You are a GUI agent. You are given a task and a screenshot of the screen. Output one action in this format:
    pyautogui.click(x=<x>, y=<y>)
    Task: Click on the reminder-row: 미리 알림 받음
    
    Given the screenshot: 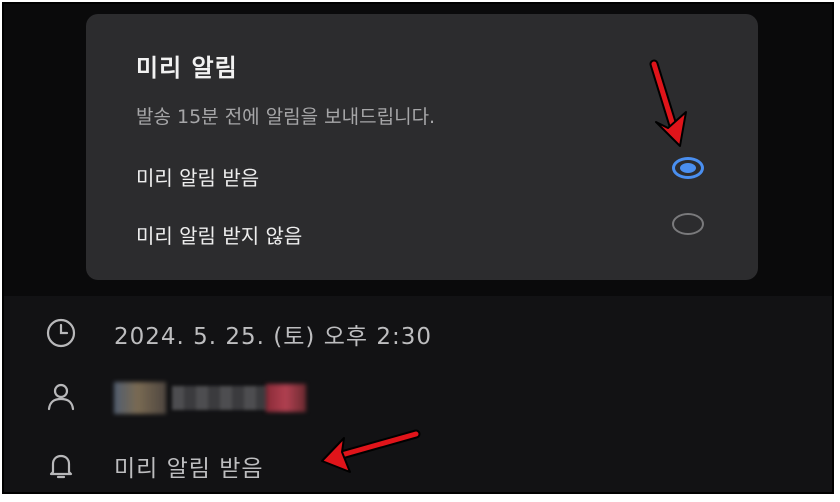 What is the action you would take?
    pyautogui.click(x=418, y=465)
    